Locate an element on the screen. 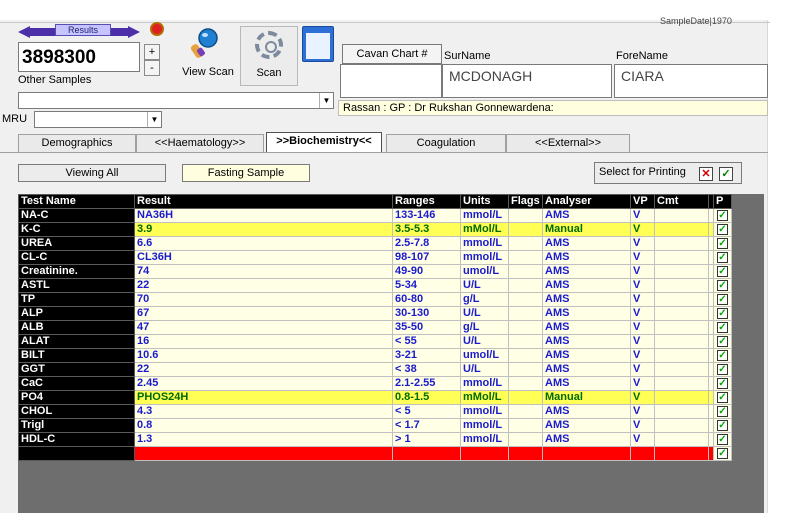 This screenshot has height=513, width=786. table-row: BILT 10.6 3-21 umol/L AMS V ✓ is located at coordinates (375, 355).